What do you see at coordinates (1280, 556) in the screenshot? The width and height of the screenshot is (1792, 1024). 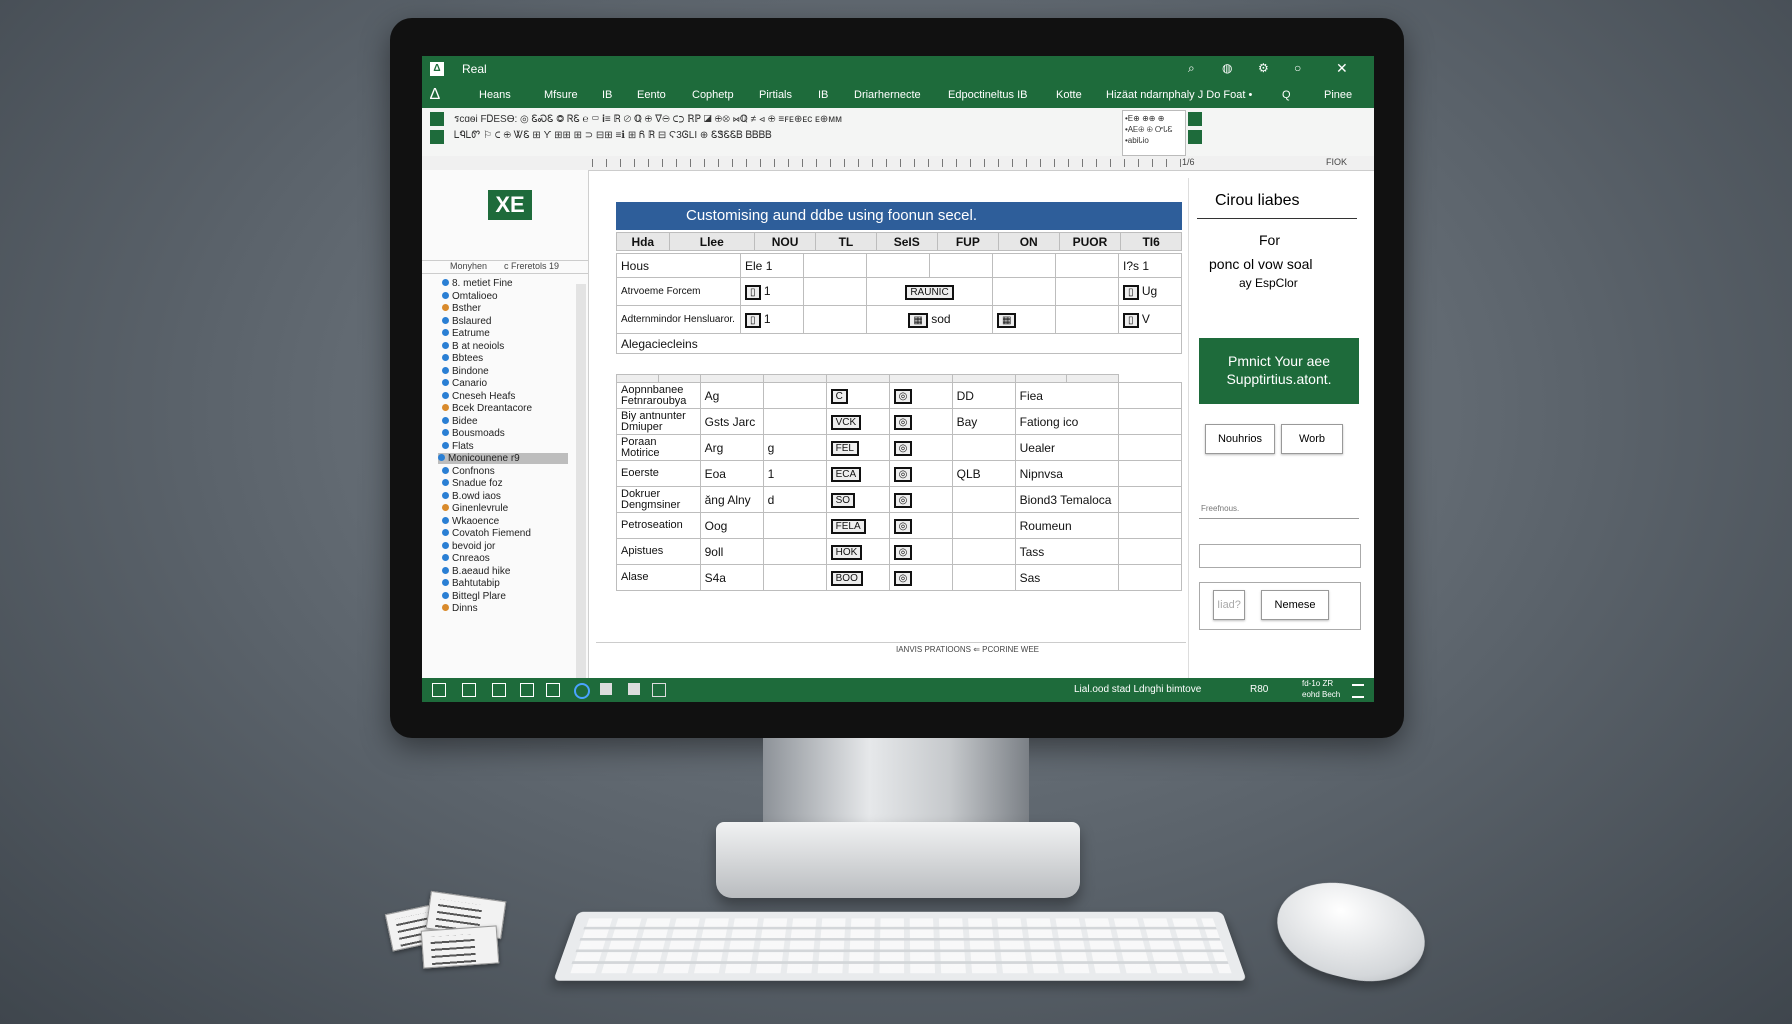 I see `text-input` at bounding box center [1280, 556].